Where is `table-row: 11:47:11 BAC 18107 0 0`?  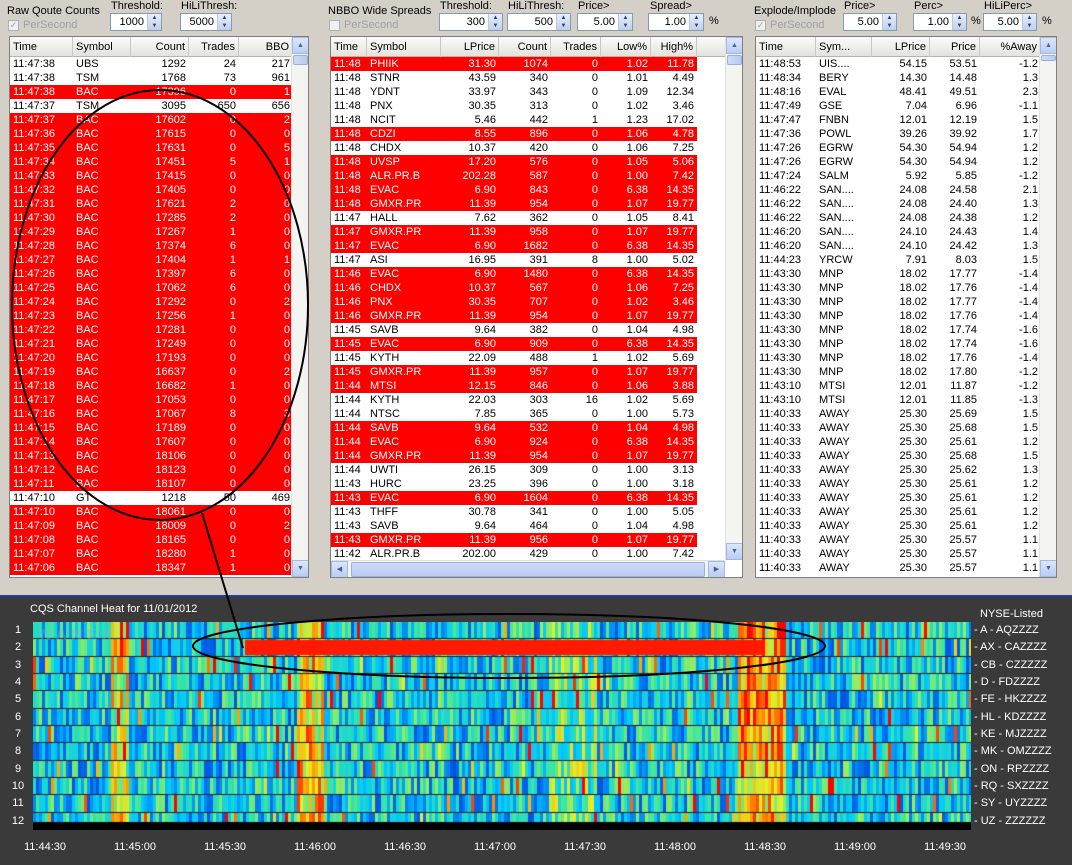 table-row: 11:47:11 BAC 18107 0 0 is located at coordinates (151, 484).